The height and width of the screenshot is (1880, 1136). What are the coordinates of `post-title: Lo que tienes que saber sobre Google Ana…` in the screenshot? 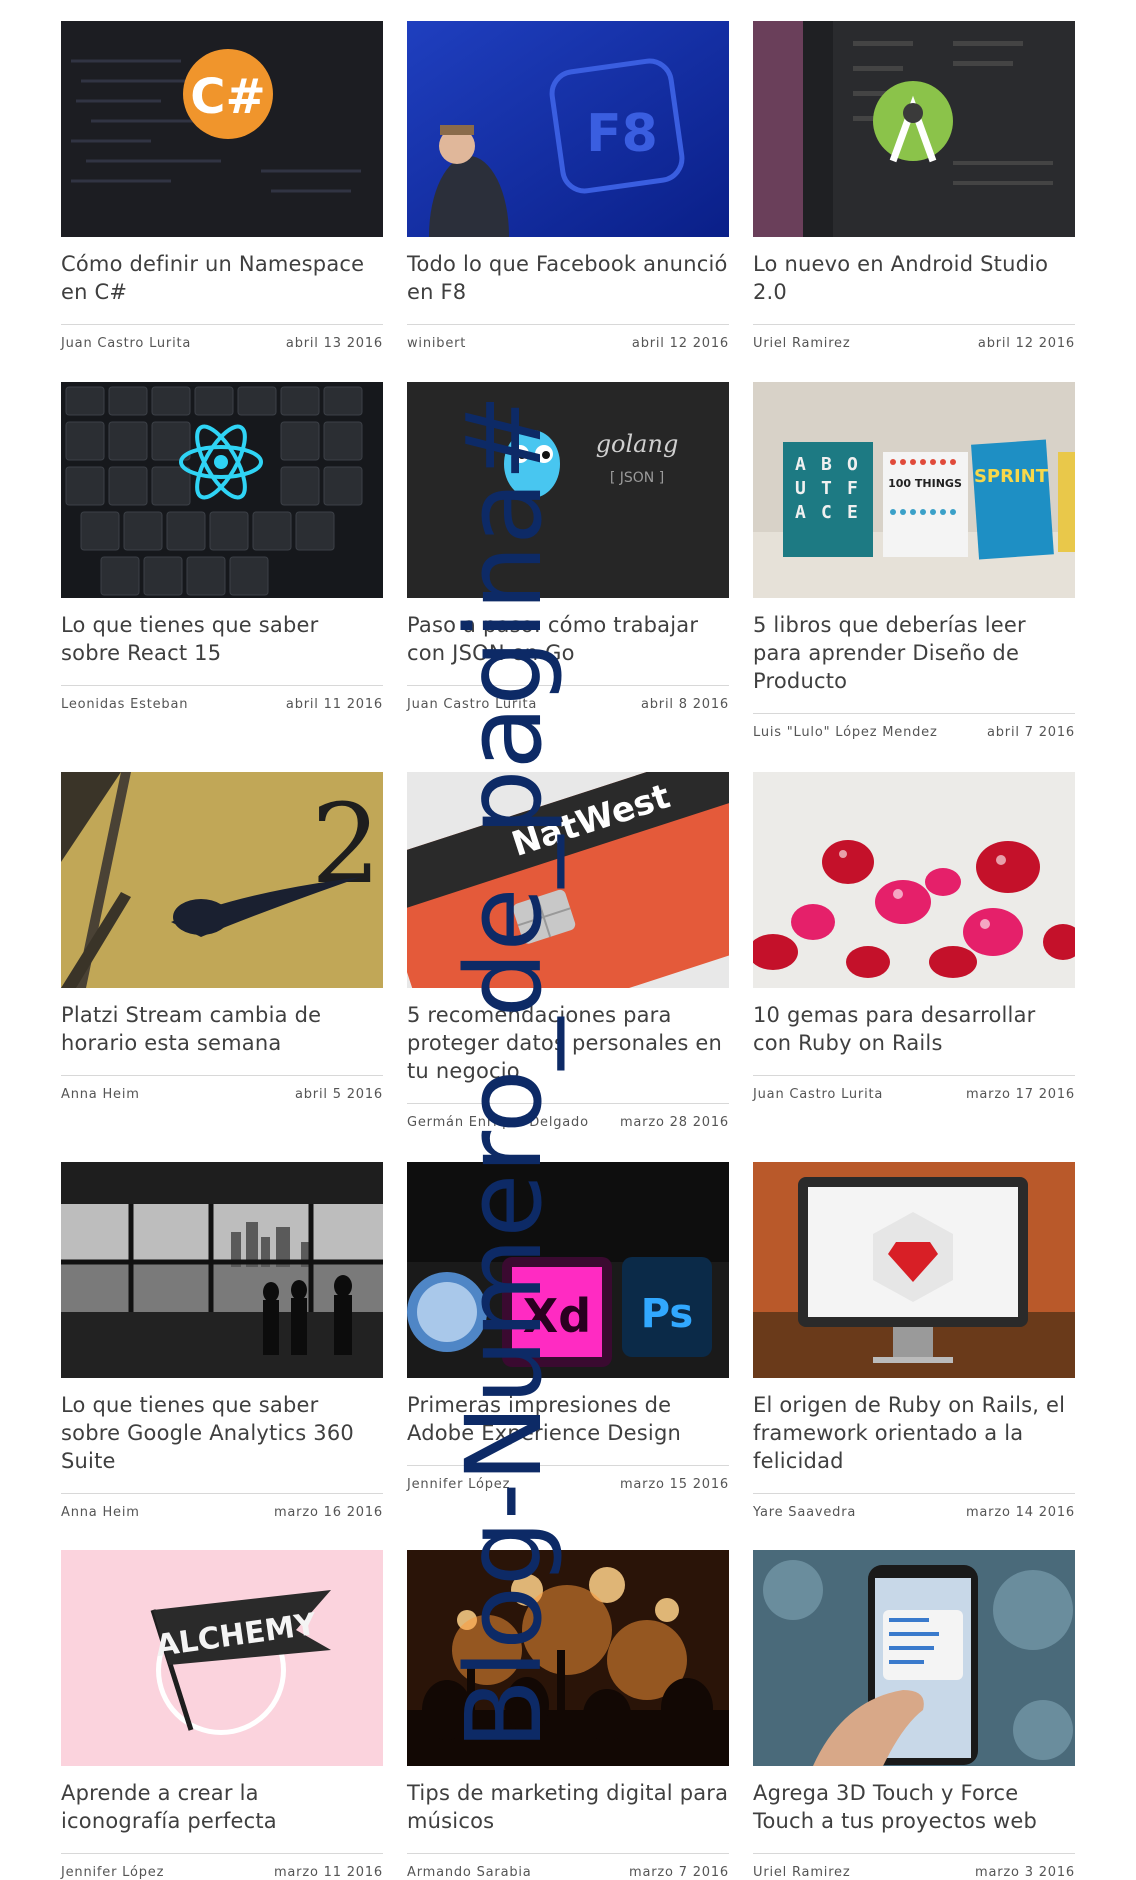 It's located at (222, 1433).